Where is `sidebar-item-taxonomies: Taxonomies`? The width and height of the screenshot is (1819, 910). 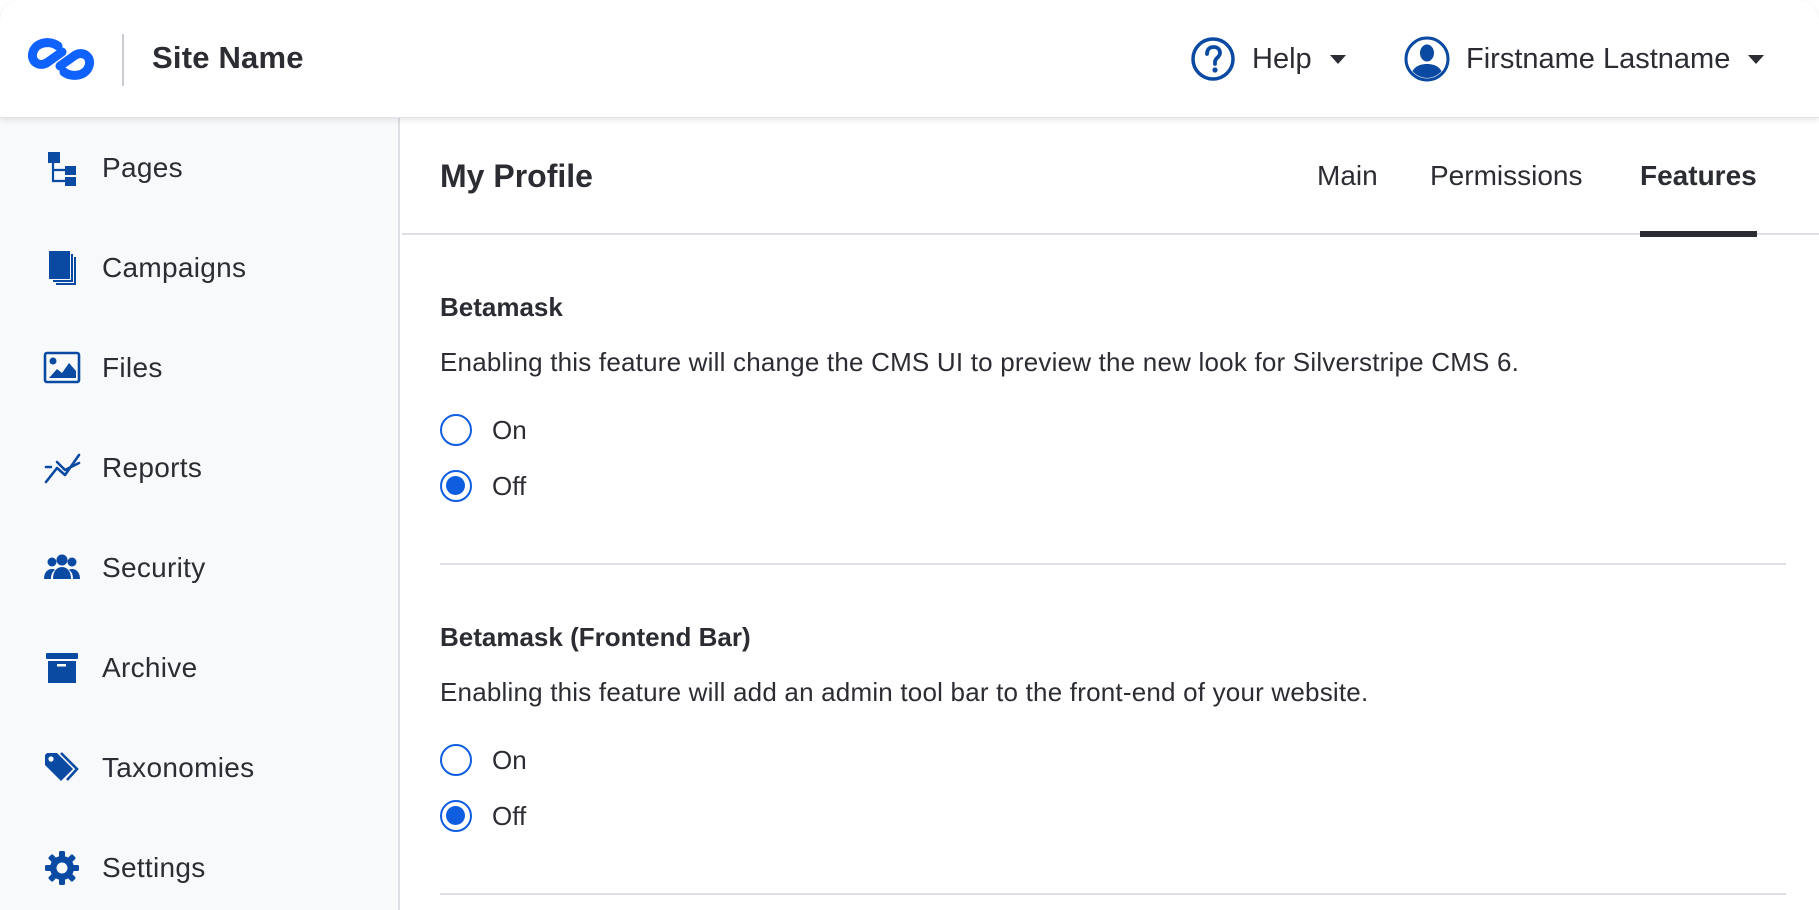
sidebar-item-taxonomies: Taxonomies is located at coordinates (199, 768).